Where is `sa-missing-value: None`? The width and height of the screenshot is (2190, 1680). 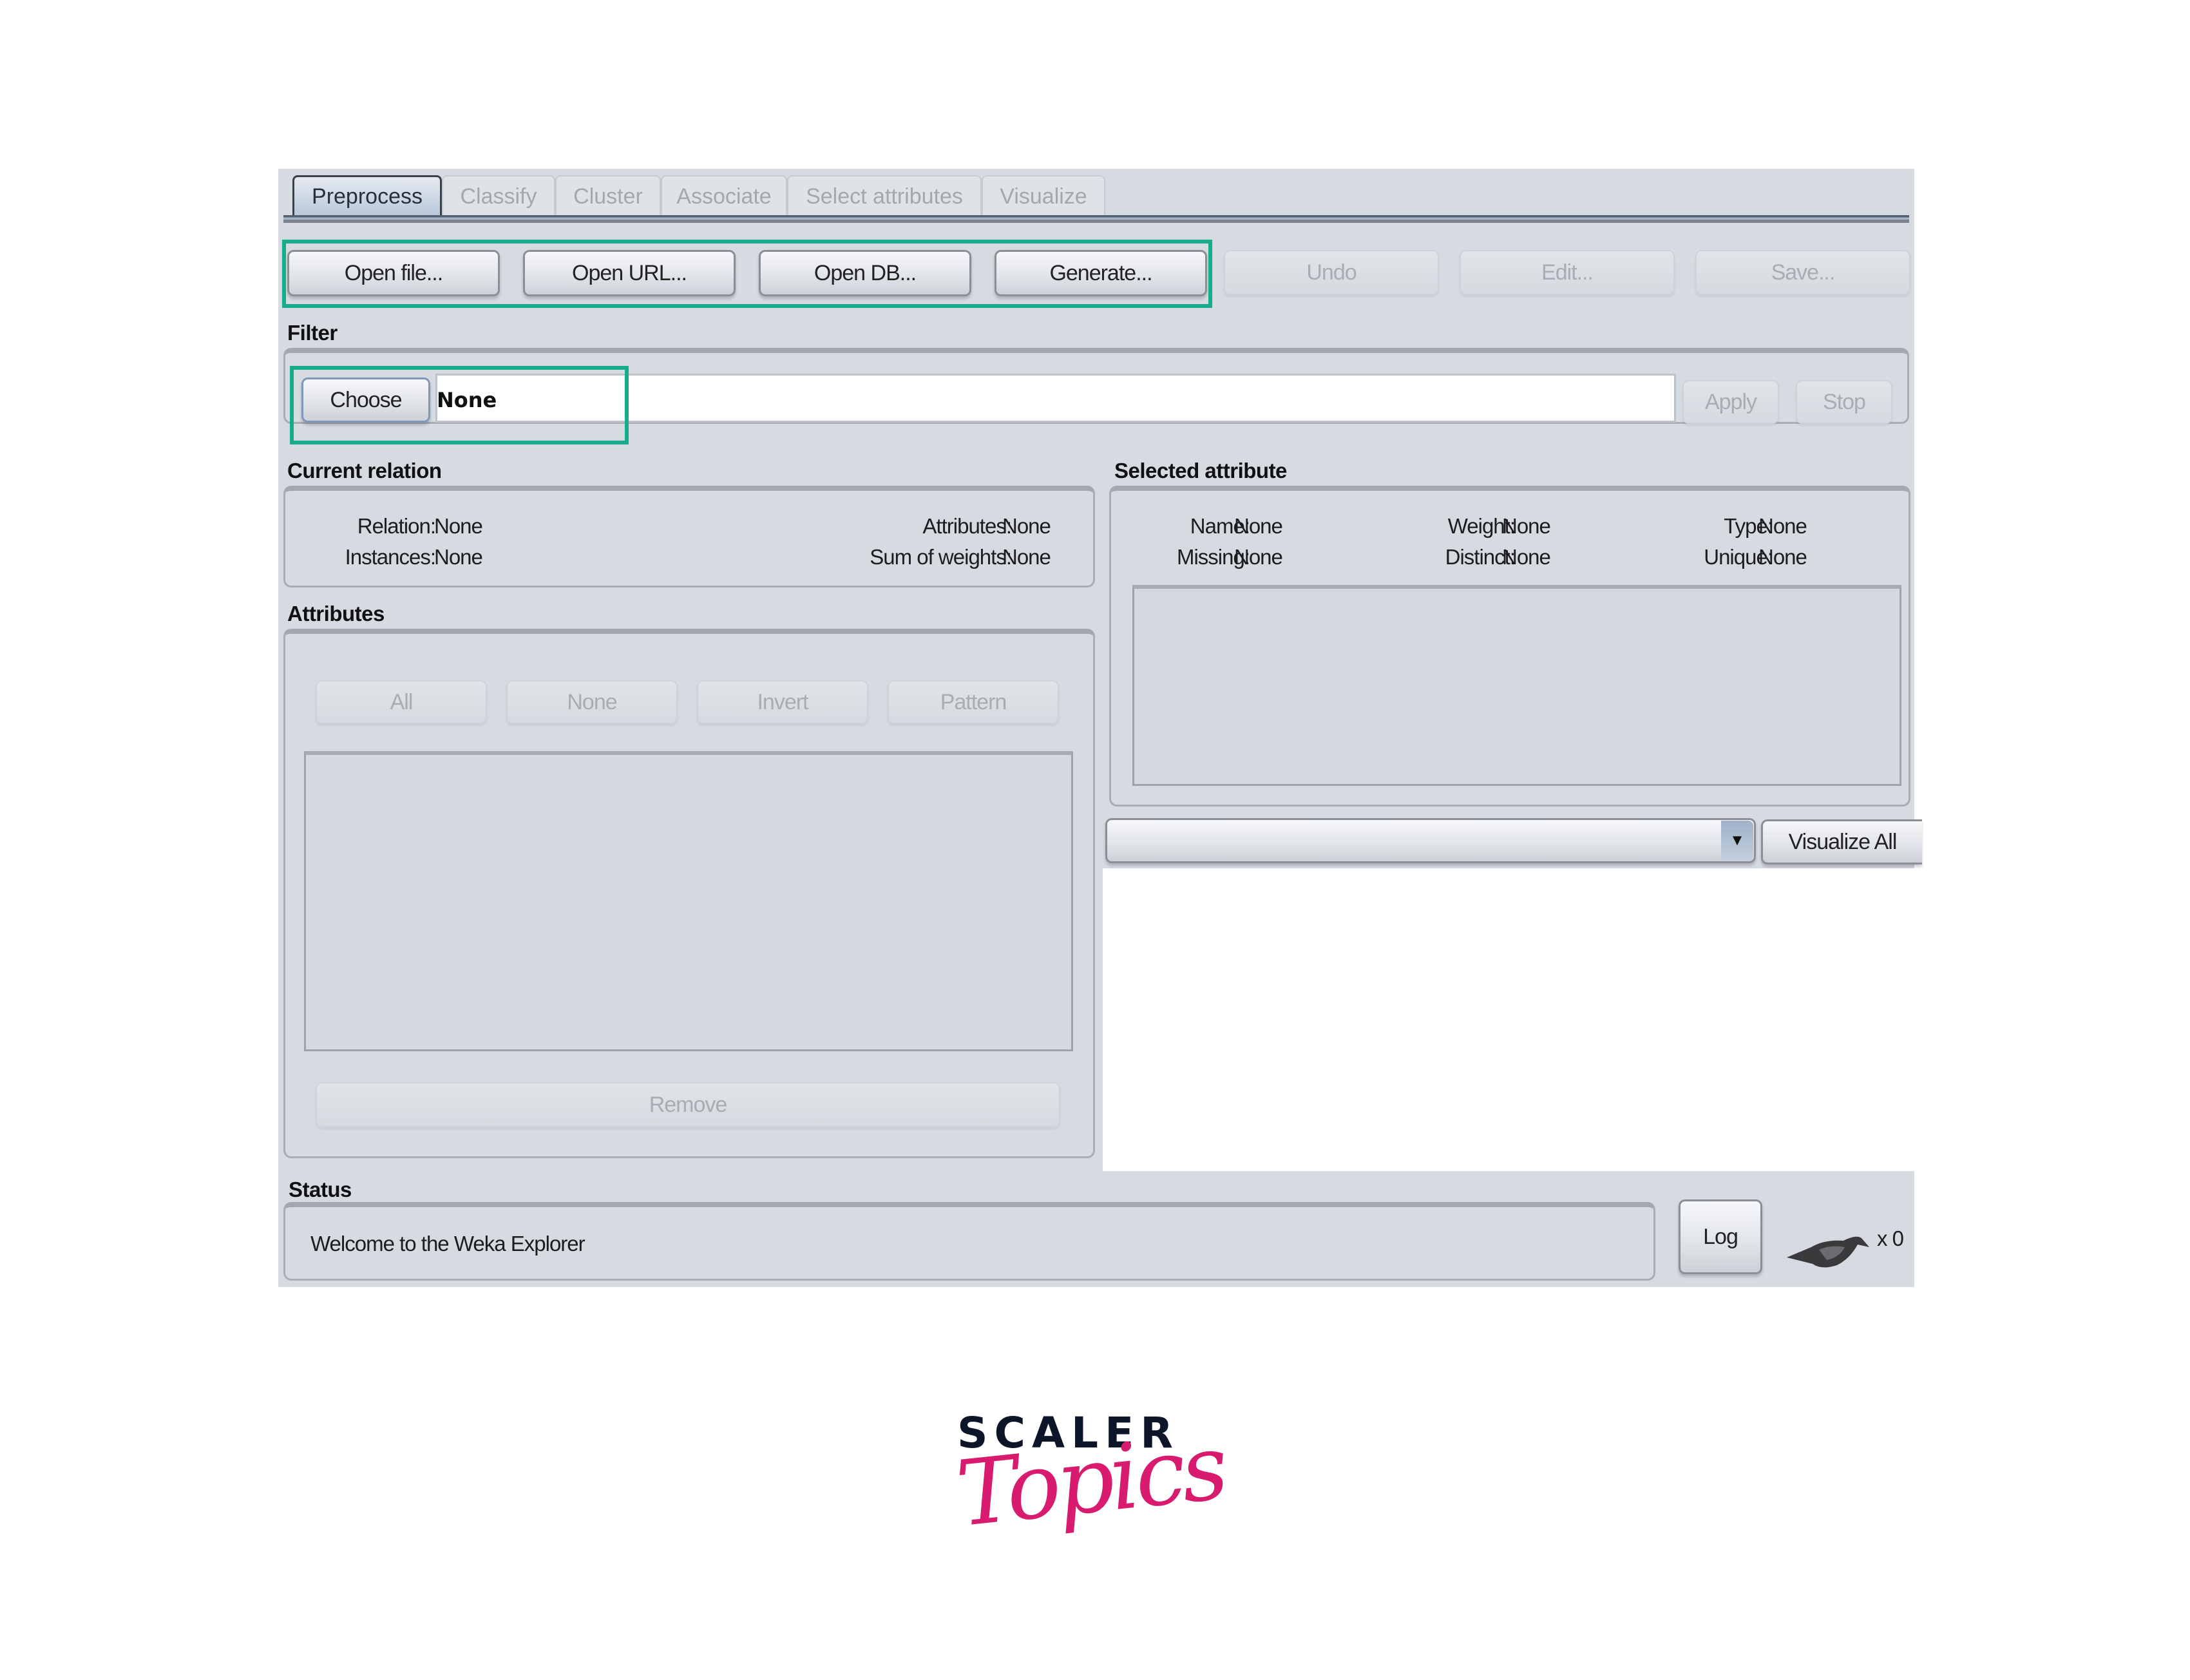
sa-missing-value: None is located at coordinates (1258, 557).